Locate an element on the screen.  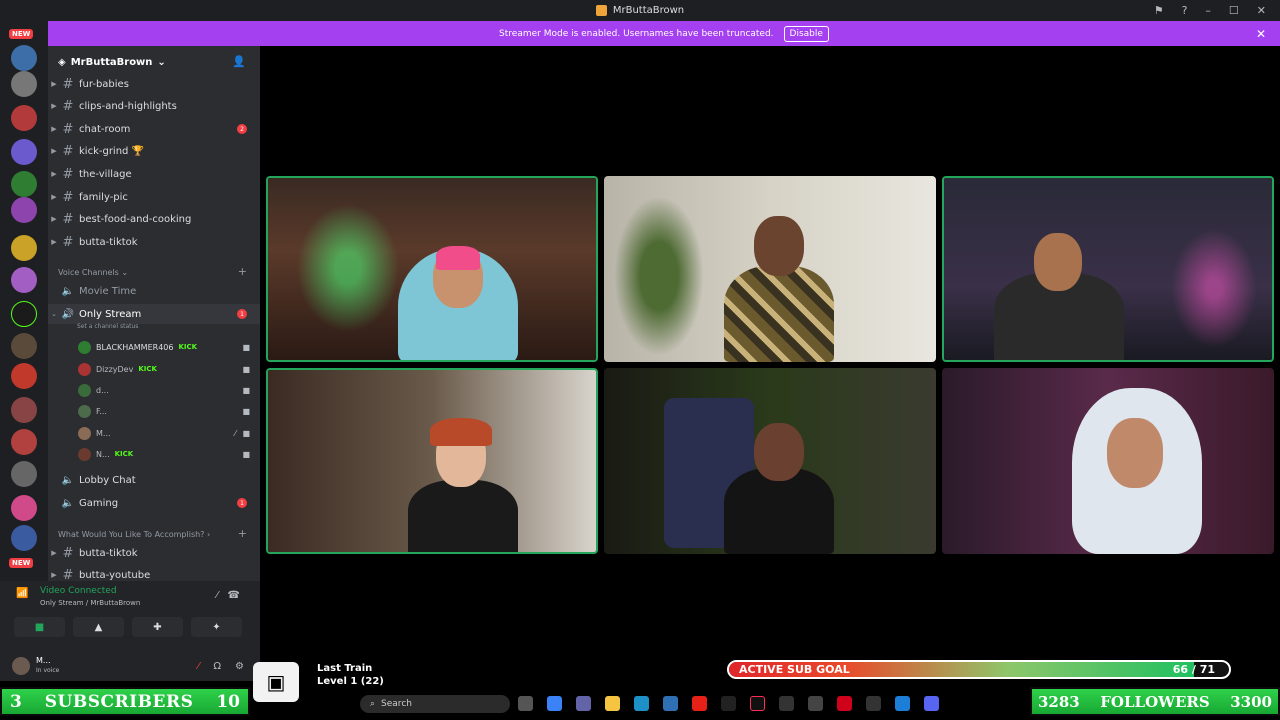
youtube-icon is located at coordinates (699, 703).